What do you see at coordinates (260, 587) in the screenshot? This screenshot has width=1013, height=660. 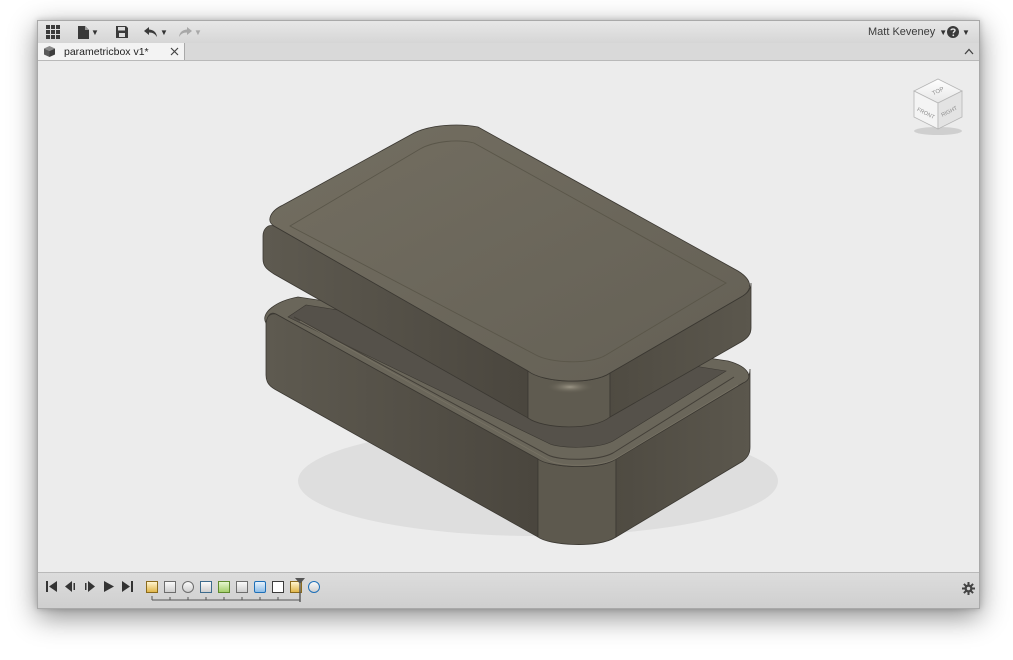 I see `timeline-feature-move` at bounding box center [260, 587].